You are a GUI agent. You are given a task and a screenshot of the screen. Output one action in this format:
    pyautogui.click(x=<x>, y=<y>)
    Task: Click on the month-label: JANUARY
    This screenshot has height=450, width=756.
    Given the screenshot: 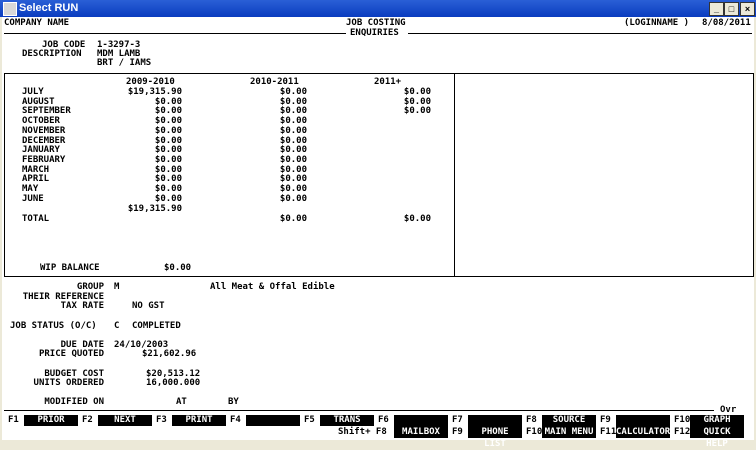 What is the action you would take?
    pyautogui.click(x=41, y=150)
    